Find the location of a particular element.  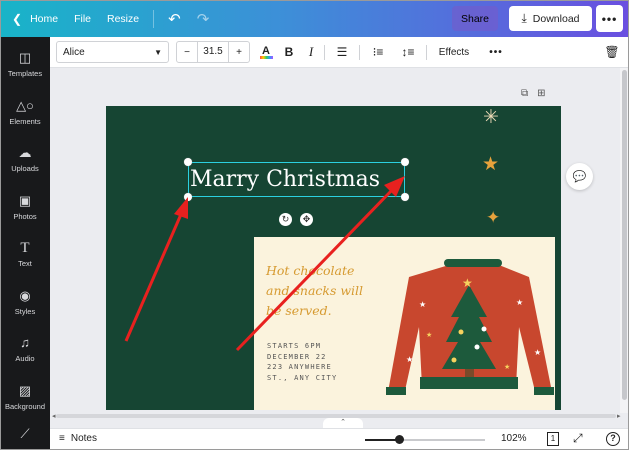

notes-icon: ≡ is located at coordinates (62, 438).